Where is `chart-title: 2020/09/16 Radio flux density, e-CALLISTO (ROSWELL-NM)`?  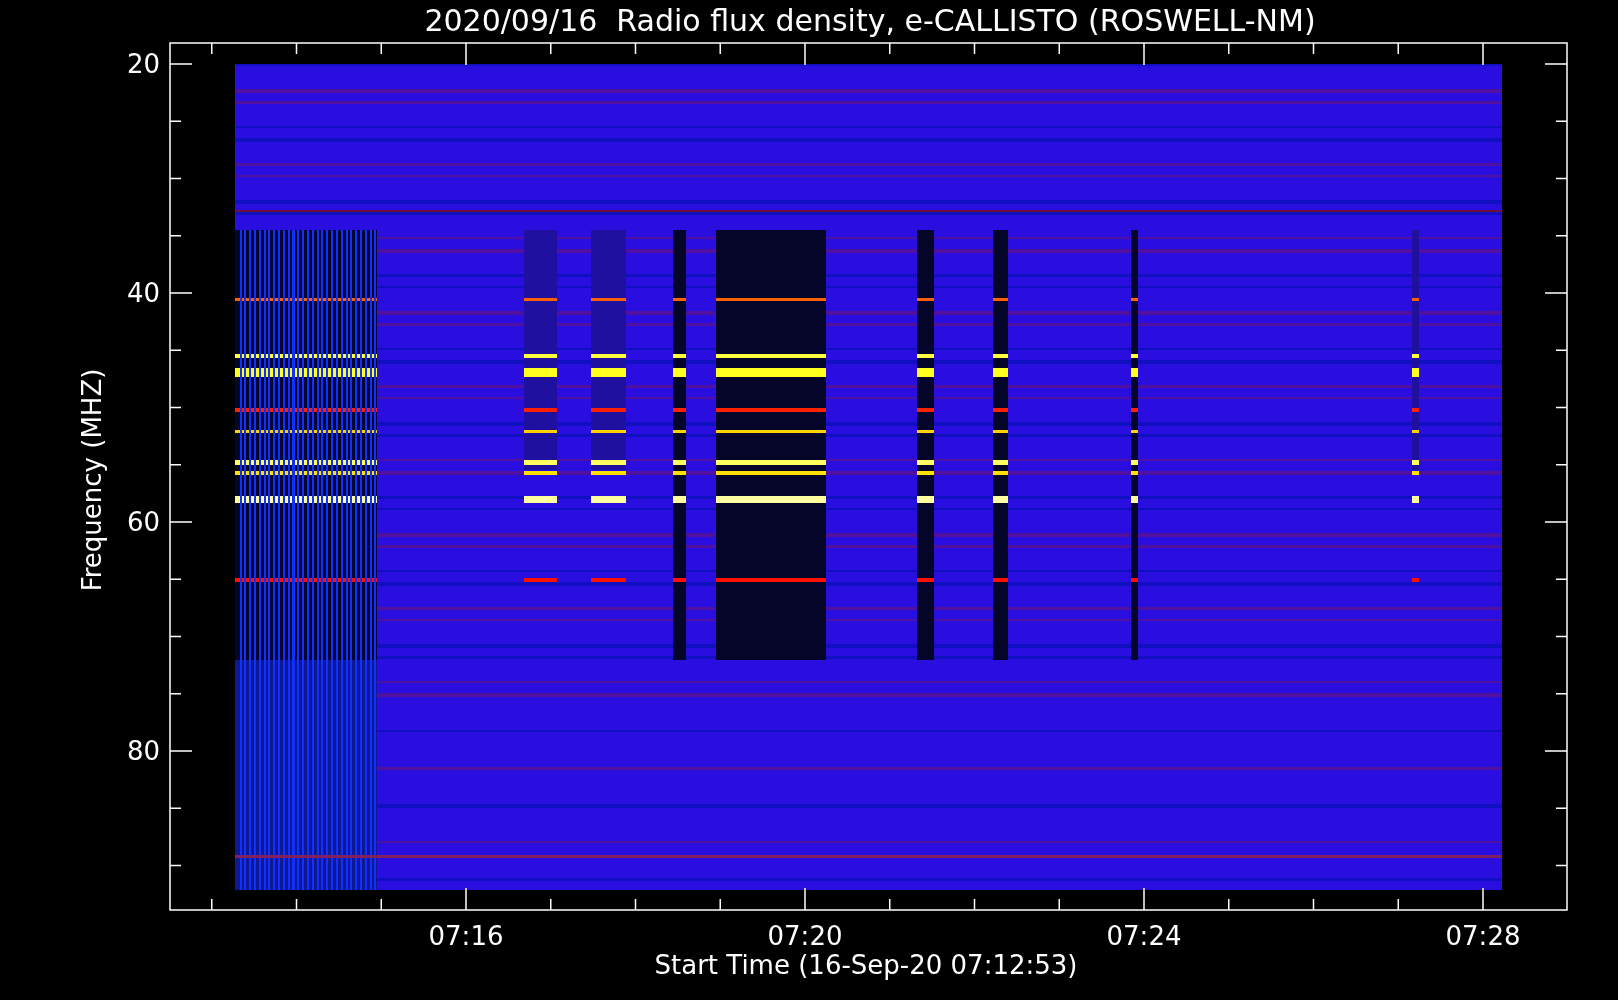
chart-title: 2020/09/16 Radio flux density, e-CALLISTO (ROSWELL-NM) is located at coordinates (870, 20).